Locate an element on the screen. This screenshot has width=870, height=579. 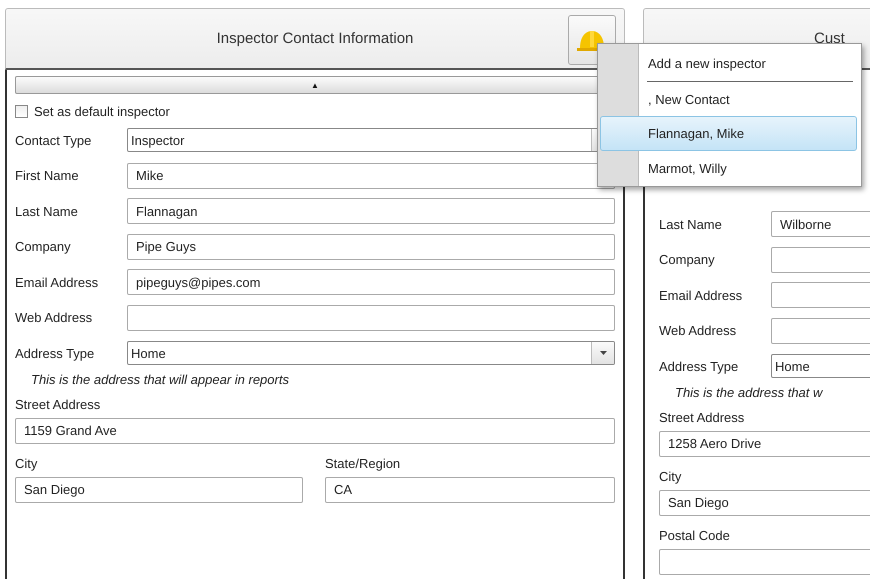
field-label: State/Region is located at coordinates (363, 463).